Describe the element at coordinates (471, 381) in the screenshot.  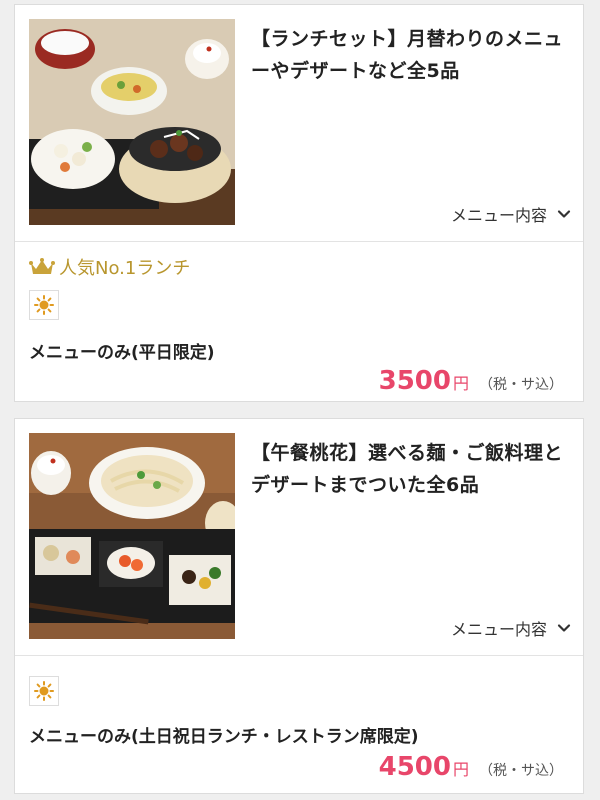
I see `price: 3500 円 （税・サ込）` at that location.